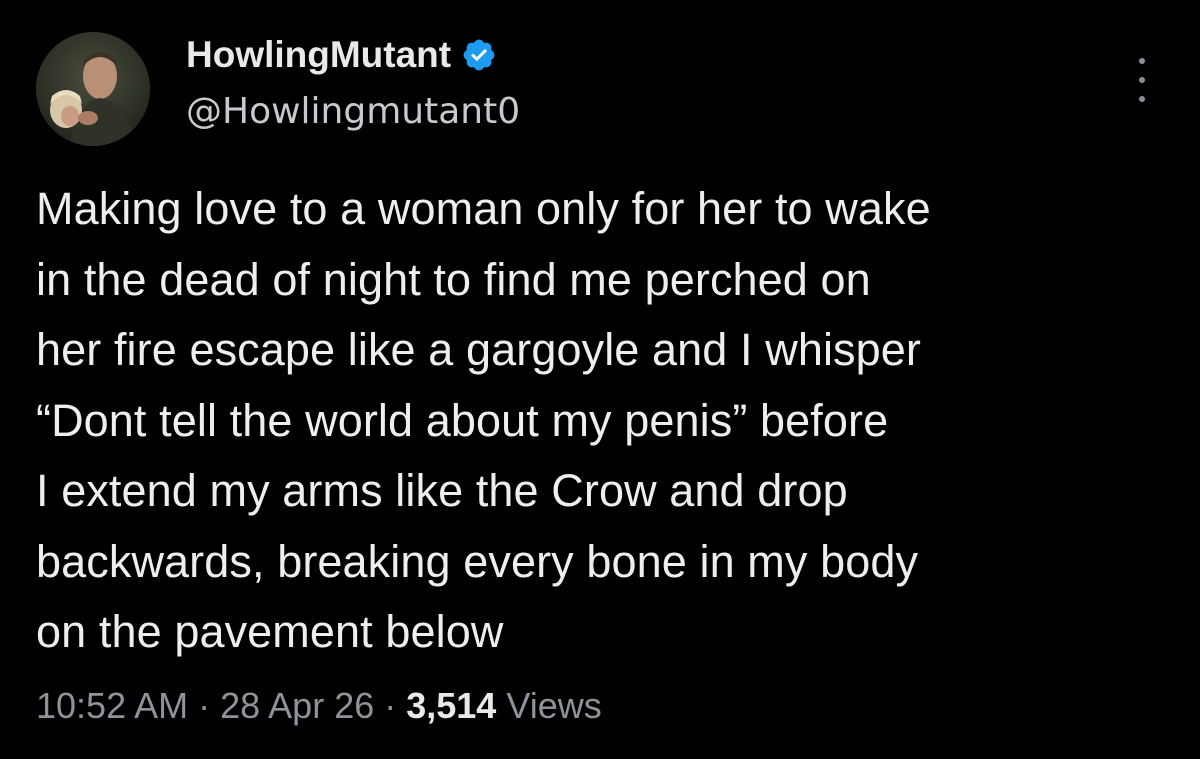  What do you see at coordinates (353, 112) in the screenshot?
I see `user-handle: @Howlingmutant0` at bounding box center [353, 112].